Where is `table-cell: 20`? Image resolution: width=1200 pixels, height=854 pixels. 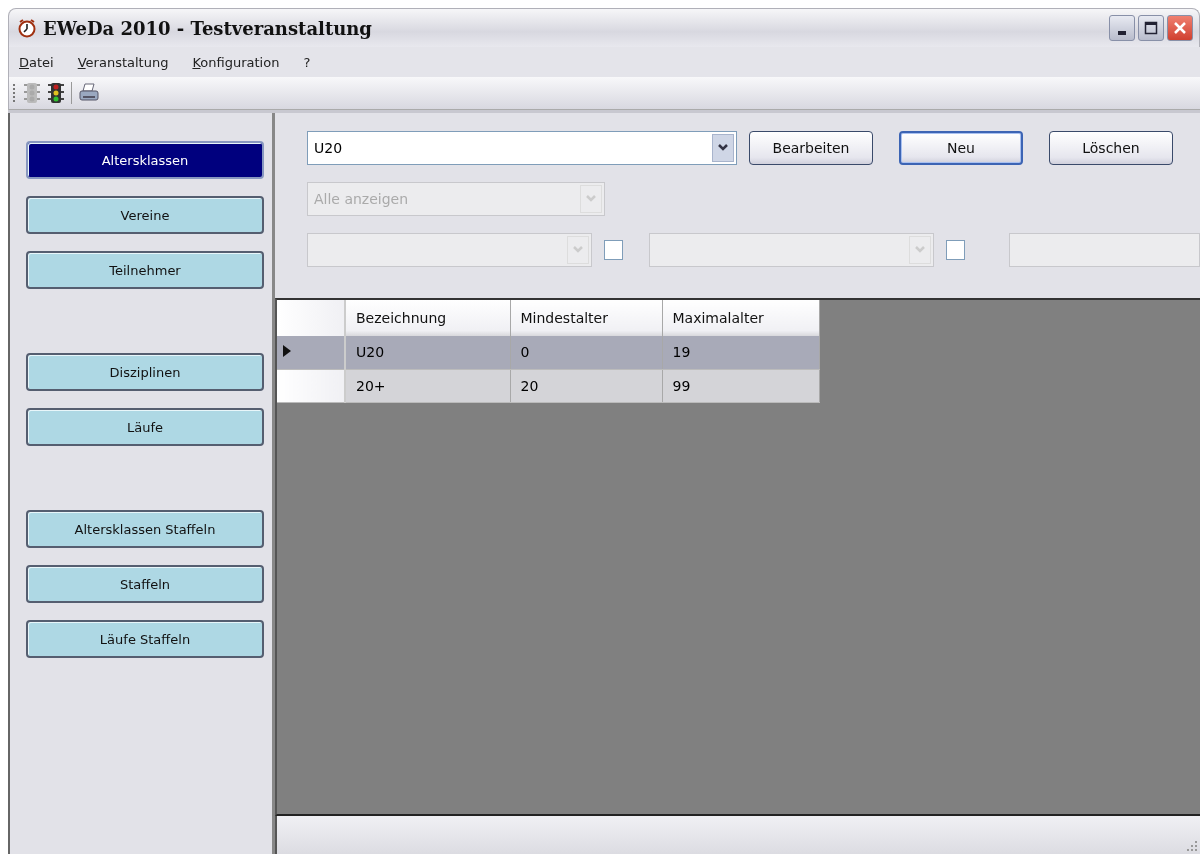
table-cell: 20 is located at coordinates (586, 385).